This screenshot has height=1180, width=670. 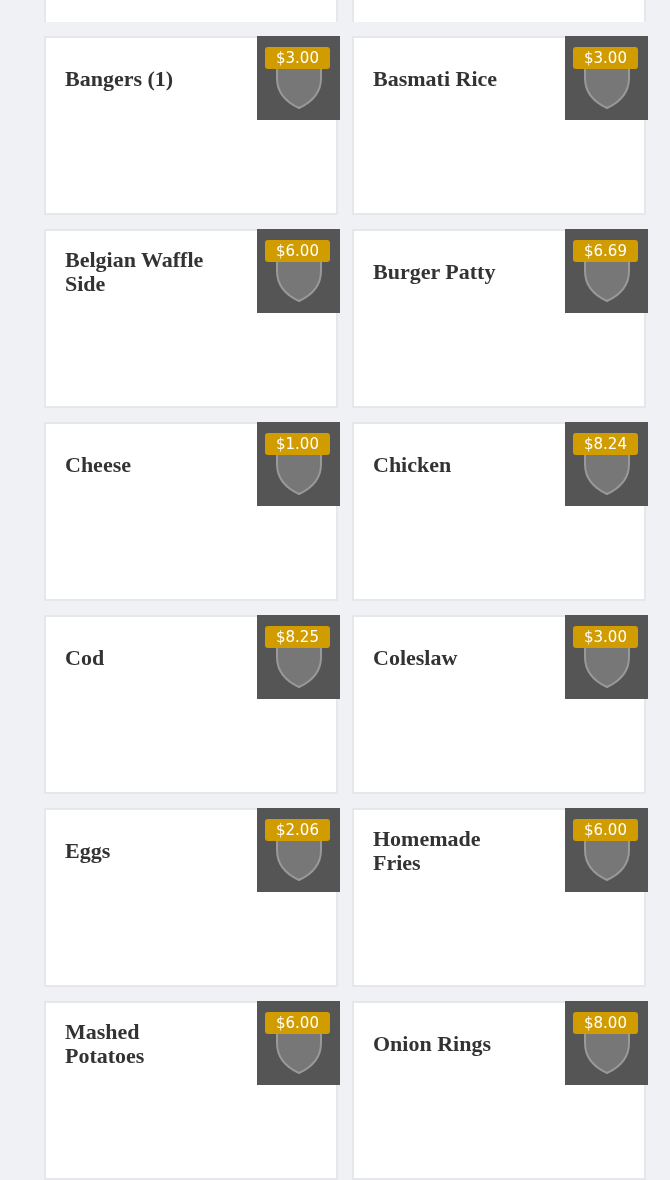 What do you see at coordinates (499, 897) in the screenshot?
I see `item-card: Homemade Fries $6.00` at bounding box center [499, 897].